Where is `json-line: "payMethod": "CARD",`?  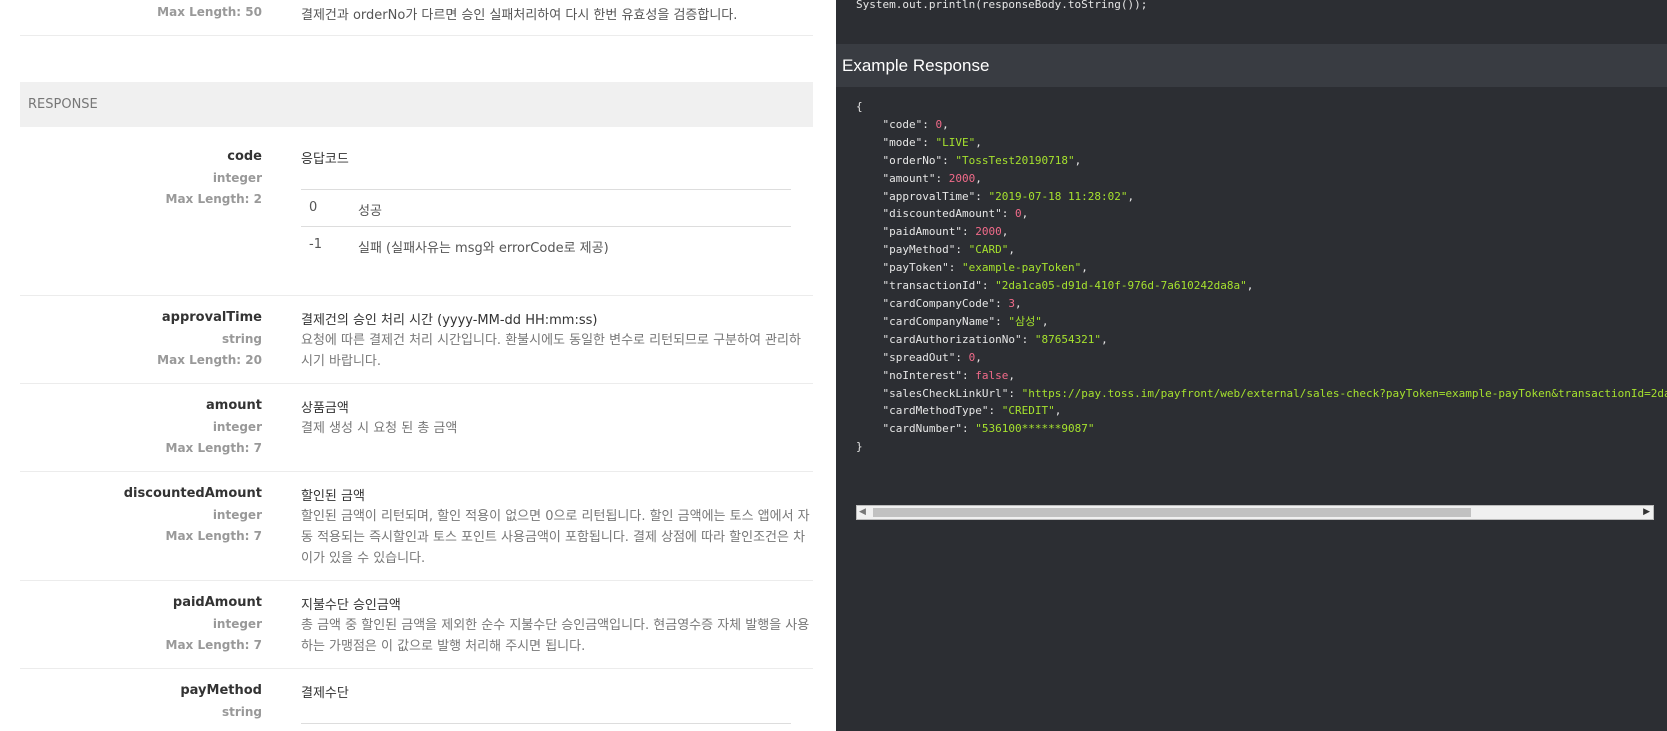 json-line: "payMethod": "CARD", is located at coordinates (948, 250).